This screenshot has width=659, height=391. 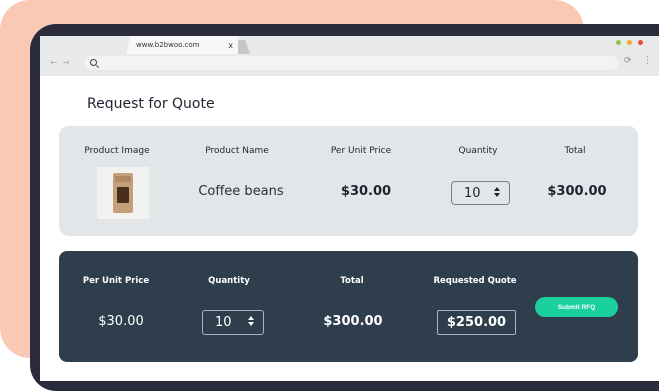 What do you see at coordinates (233, 322) in the screenshot?
I see `summary-quantity-stepper: 10` at bounding box center [233, 322].